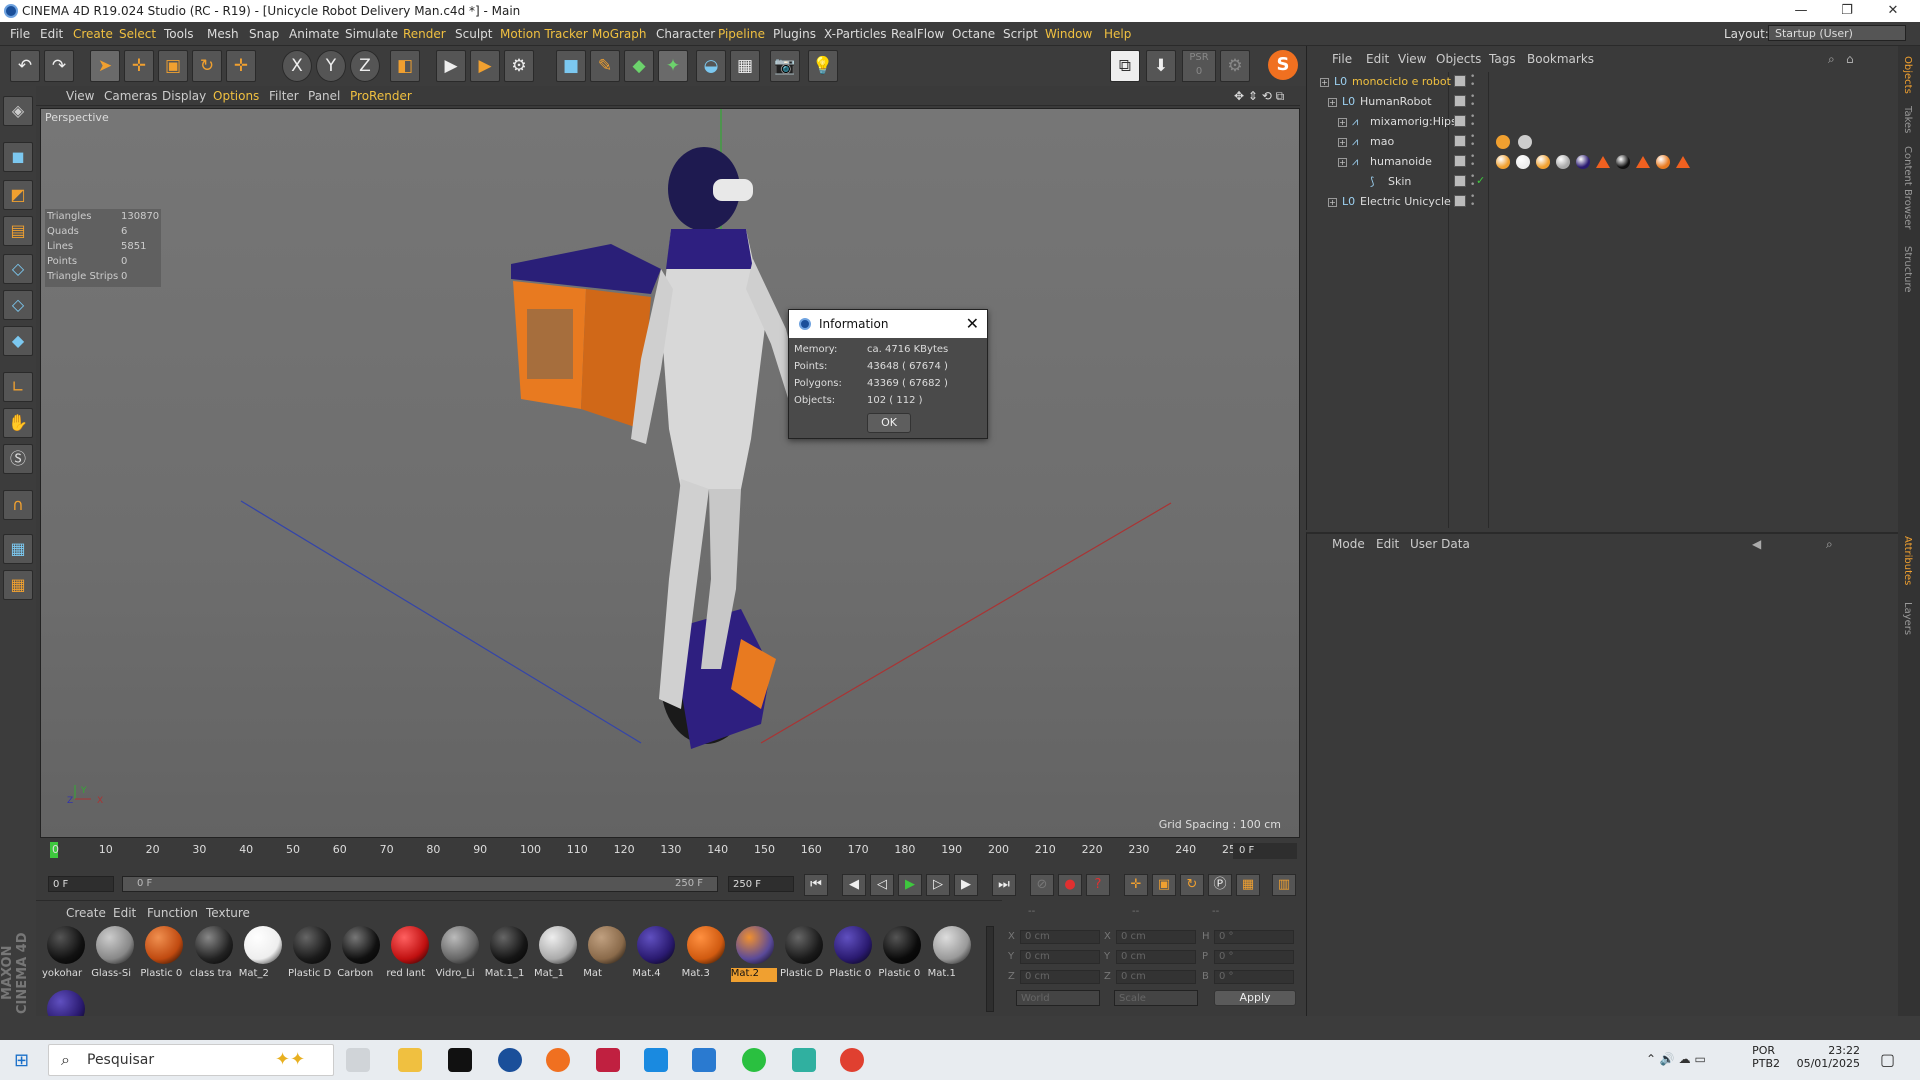 The width and height of the screenshot is (1920, 1080). Describe the element at coordinates (18, 195) in the screenshot. I see `texture-mode-button: ◩` at that location.